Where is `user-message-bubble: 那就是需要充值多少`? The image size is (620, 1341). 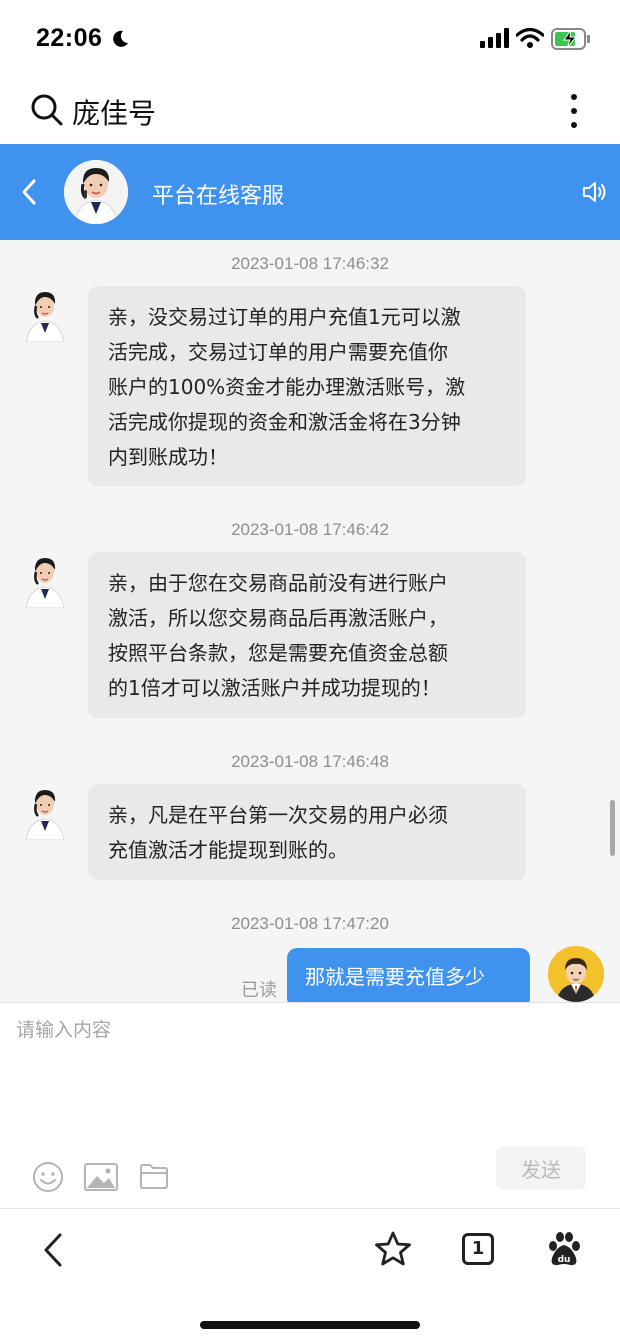 user-message-bubble: 那就是需要充值多少 is located at coordinates (408, 975).